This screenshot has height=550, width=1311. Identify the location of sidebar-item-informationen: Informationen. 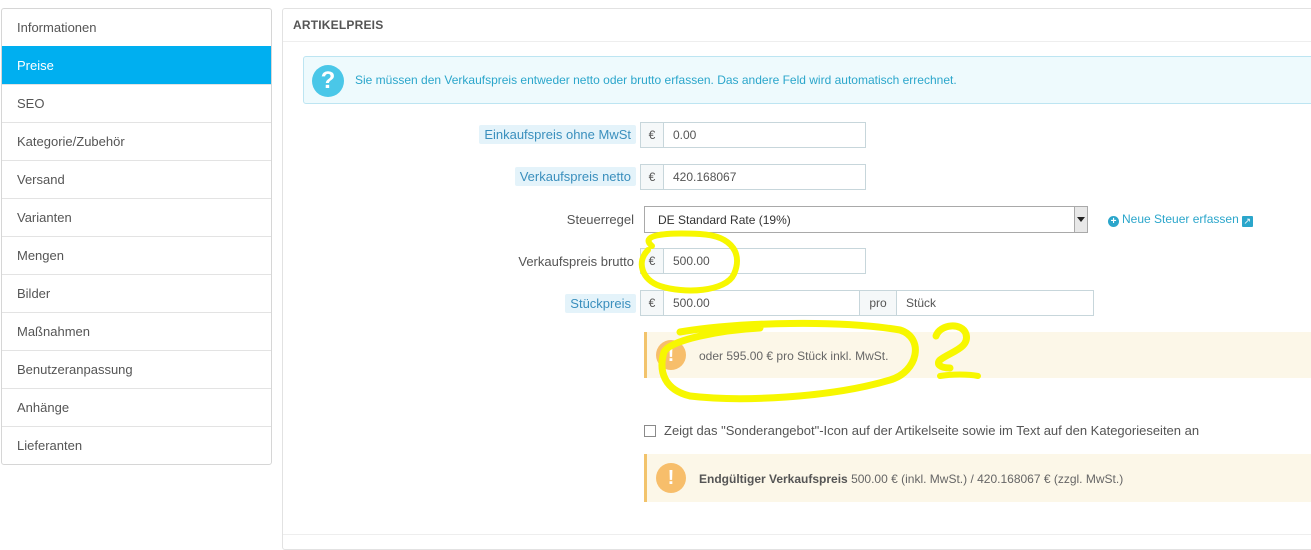
(136, 27).